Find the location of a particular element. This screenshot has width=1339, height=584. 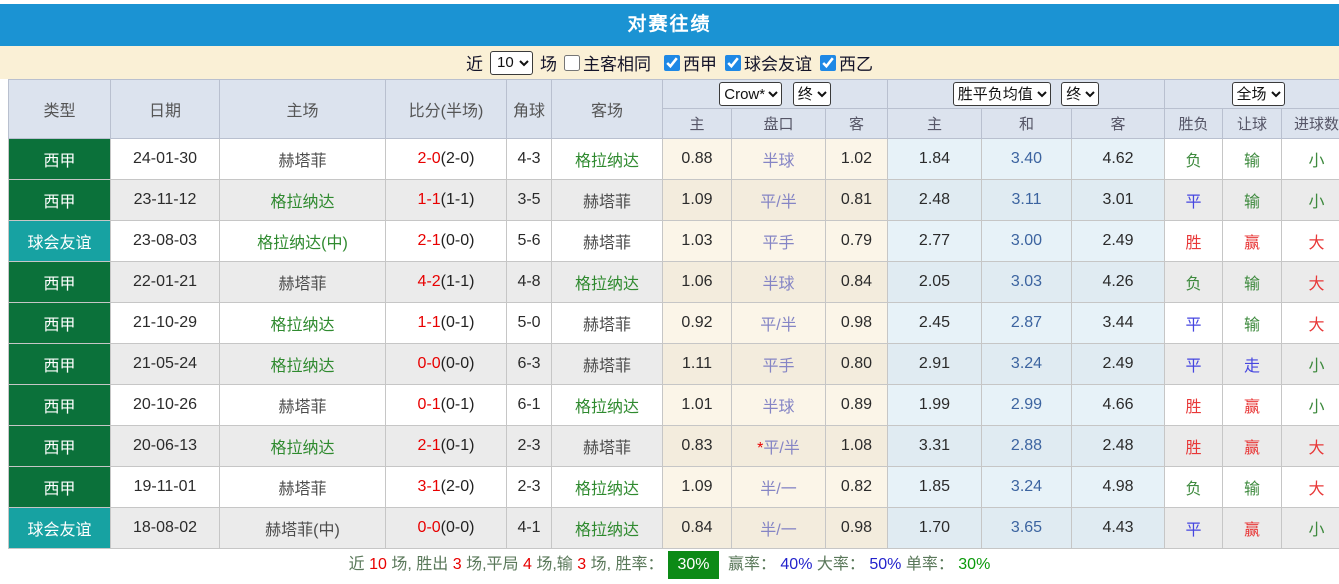

odds-away: 0.81 is located at coordinates (856, 200).